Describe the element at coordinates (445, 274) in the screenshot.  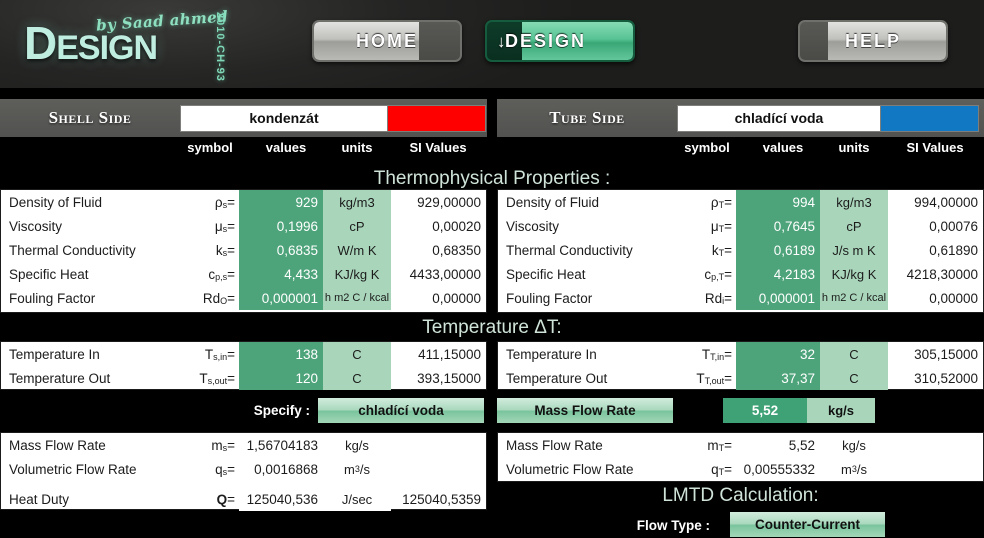
I see `row-si-value: 4433,00000` at that location.